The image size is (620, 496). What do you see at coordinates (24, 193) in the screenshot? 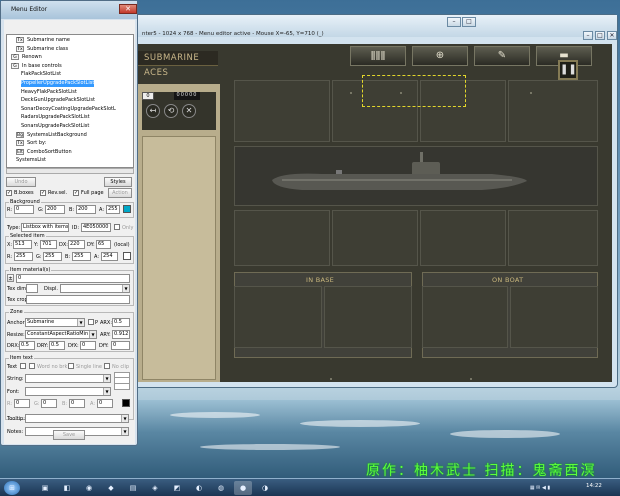
I see `b-boxes-label: B.boxes` at bounding box center [24, 193].